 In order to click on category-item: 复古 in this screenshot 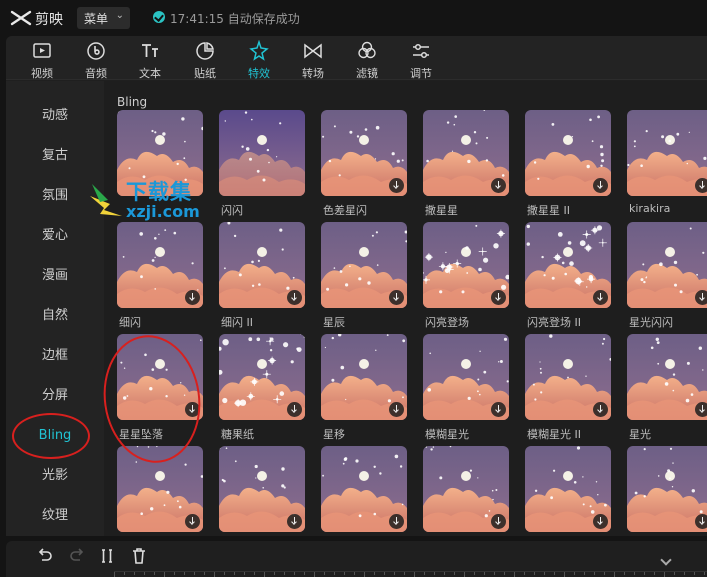, I will do `click(55, 156)`.